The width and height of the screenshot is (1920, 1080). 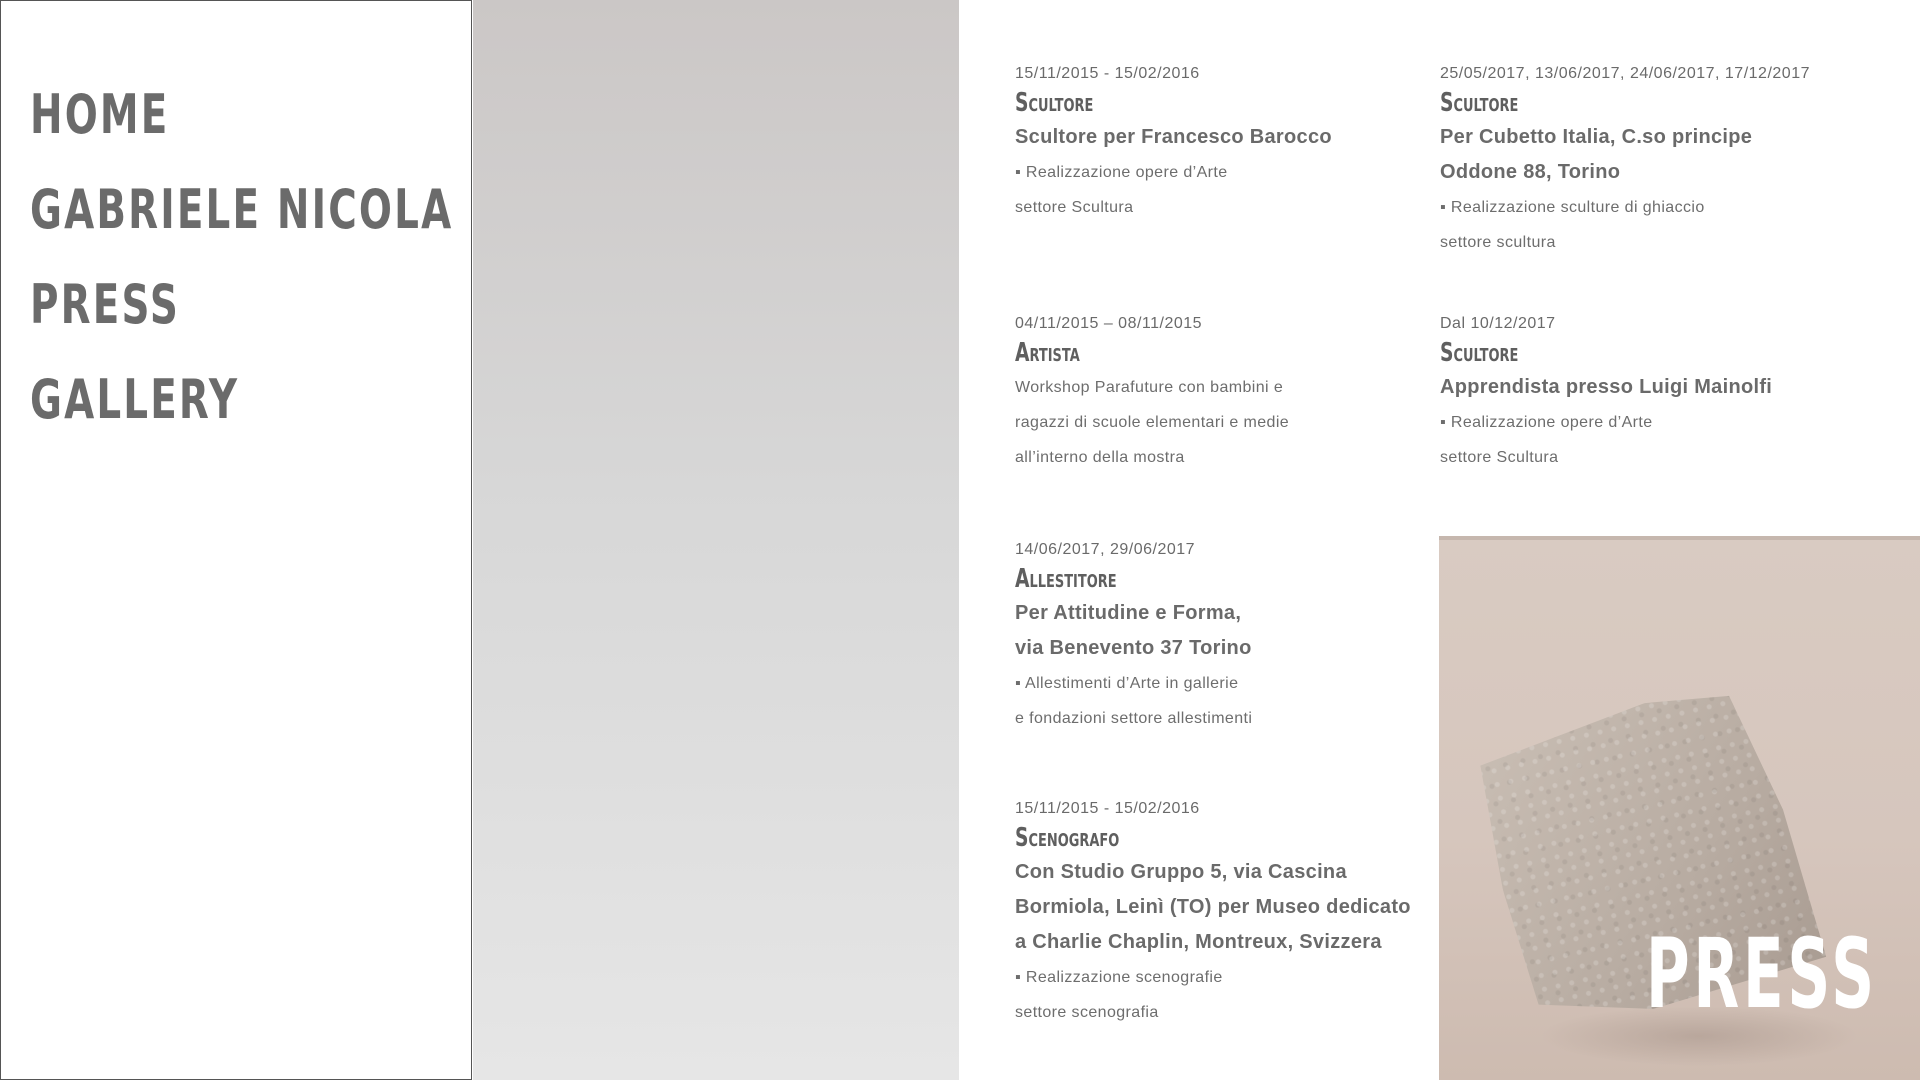 What do you see at coordinates (1067, 838) in the screenshot?
I see `entry-role: Scenografo` at bounding box center [1067, 838].